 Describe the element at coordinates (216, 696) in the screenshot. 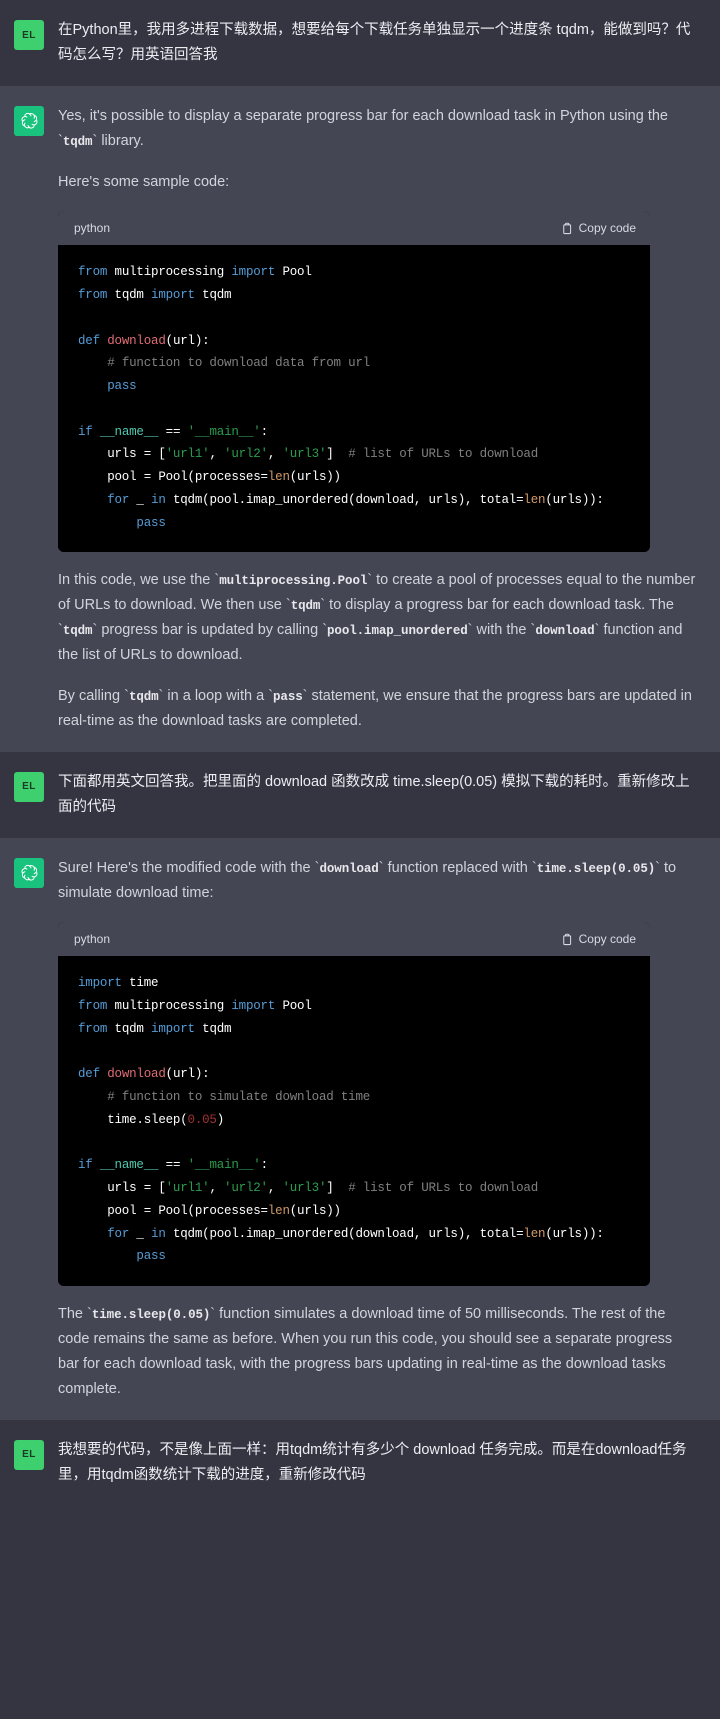

I see `text-part: in a loop with a` at that location.